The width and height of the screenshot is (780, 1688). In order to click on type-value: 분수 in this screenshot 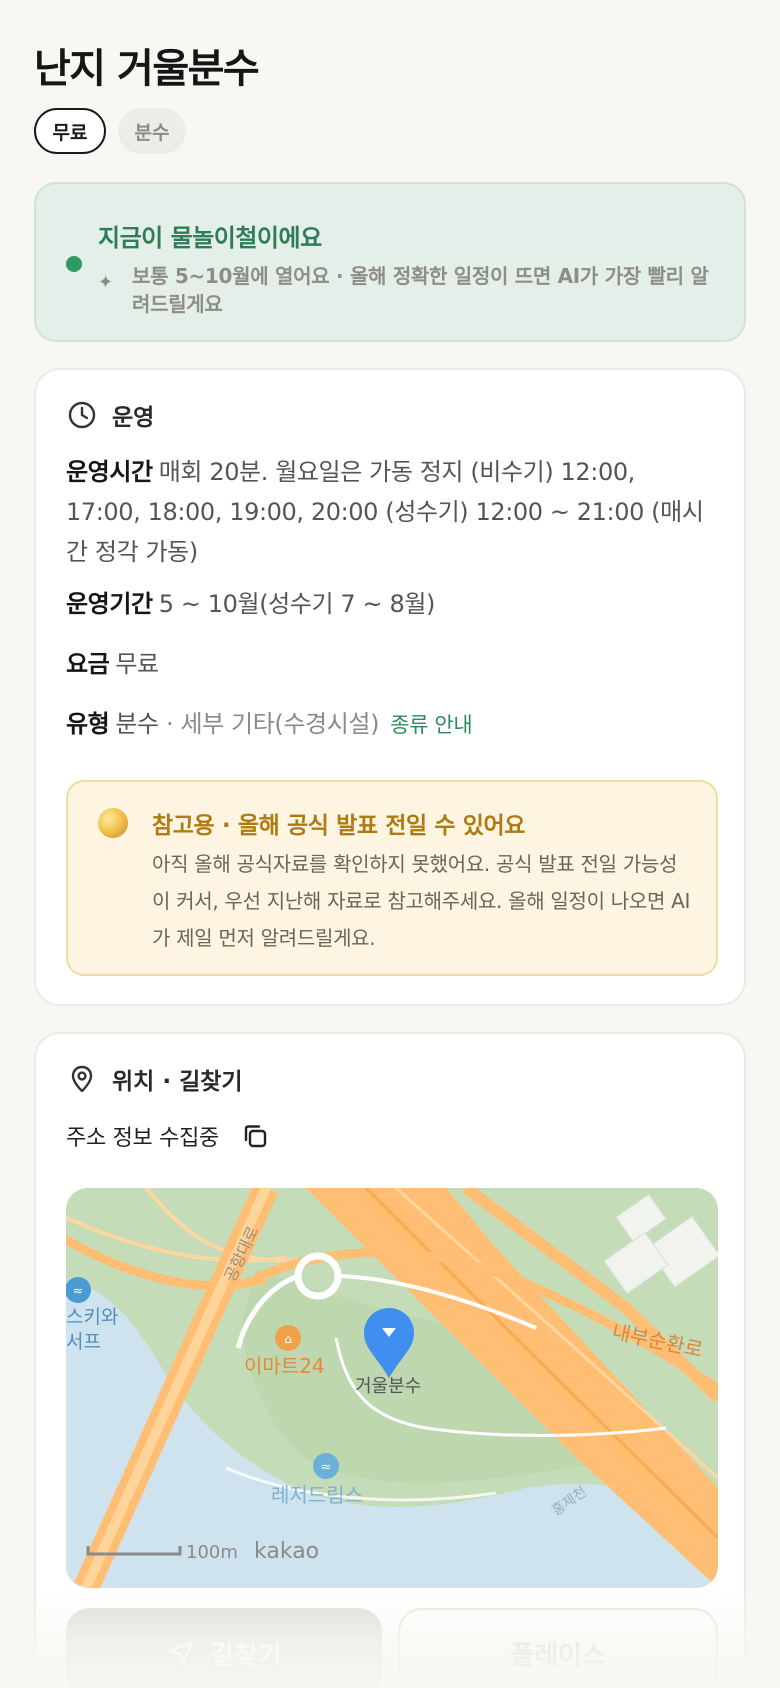, I will do `click(137, 724)`.